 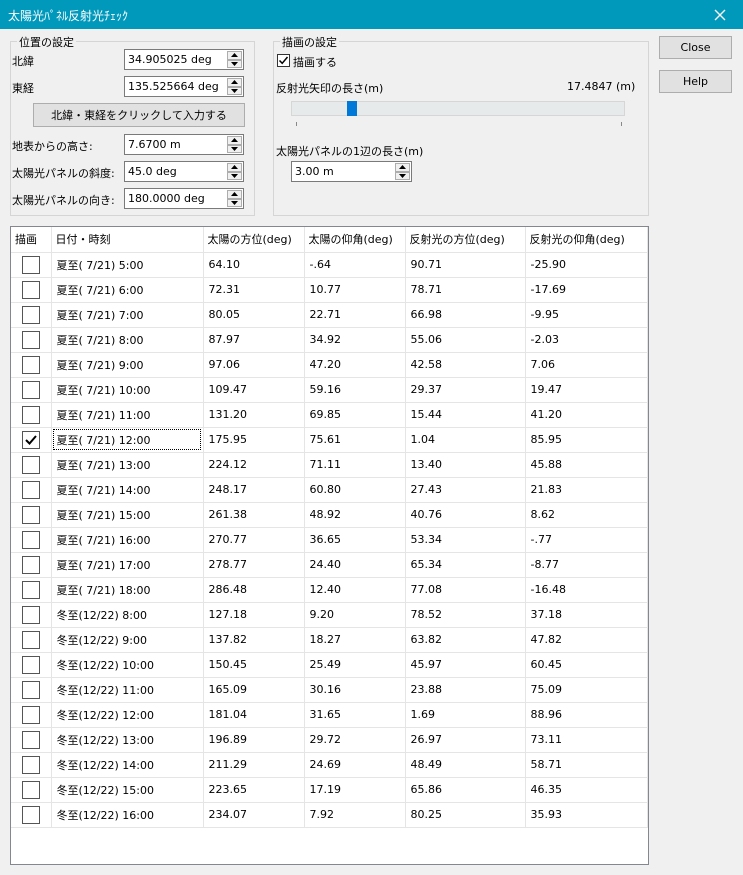 What do you see at coordinates (351, 171) in the screenshot?
I see `panel-side-spinner: 3.00 m` at bounding box center [351, 171].